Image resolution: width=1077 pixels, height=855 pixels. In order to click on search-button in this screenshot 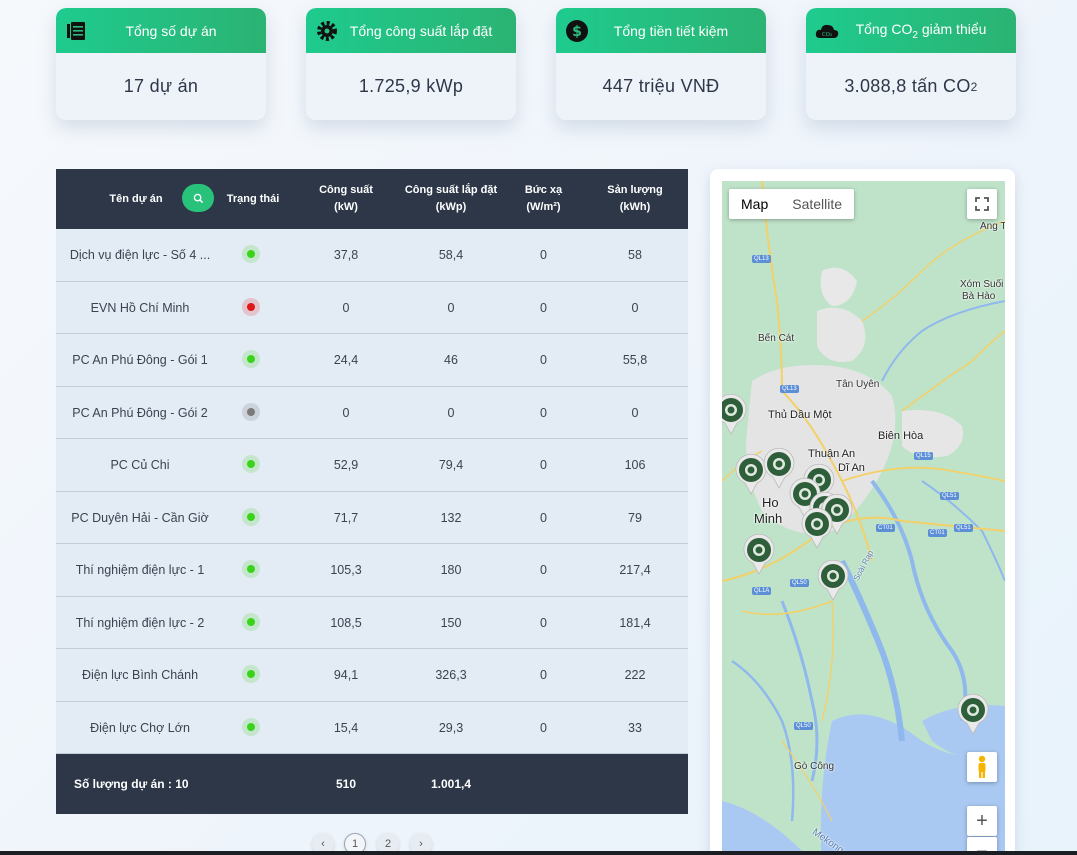, I will do `click(198, 198)`.